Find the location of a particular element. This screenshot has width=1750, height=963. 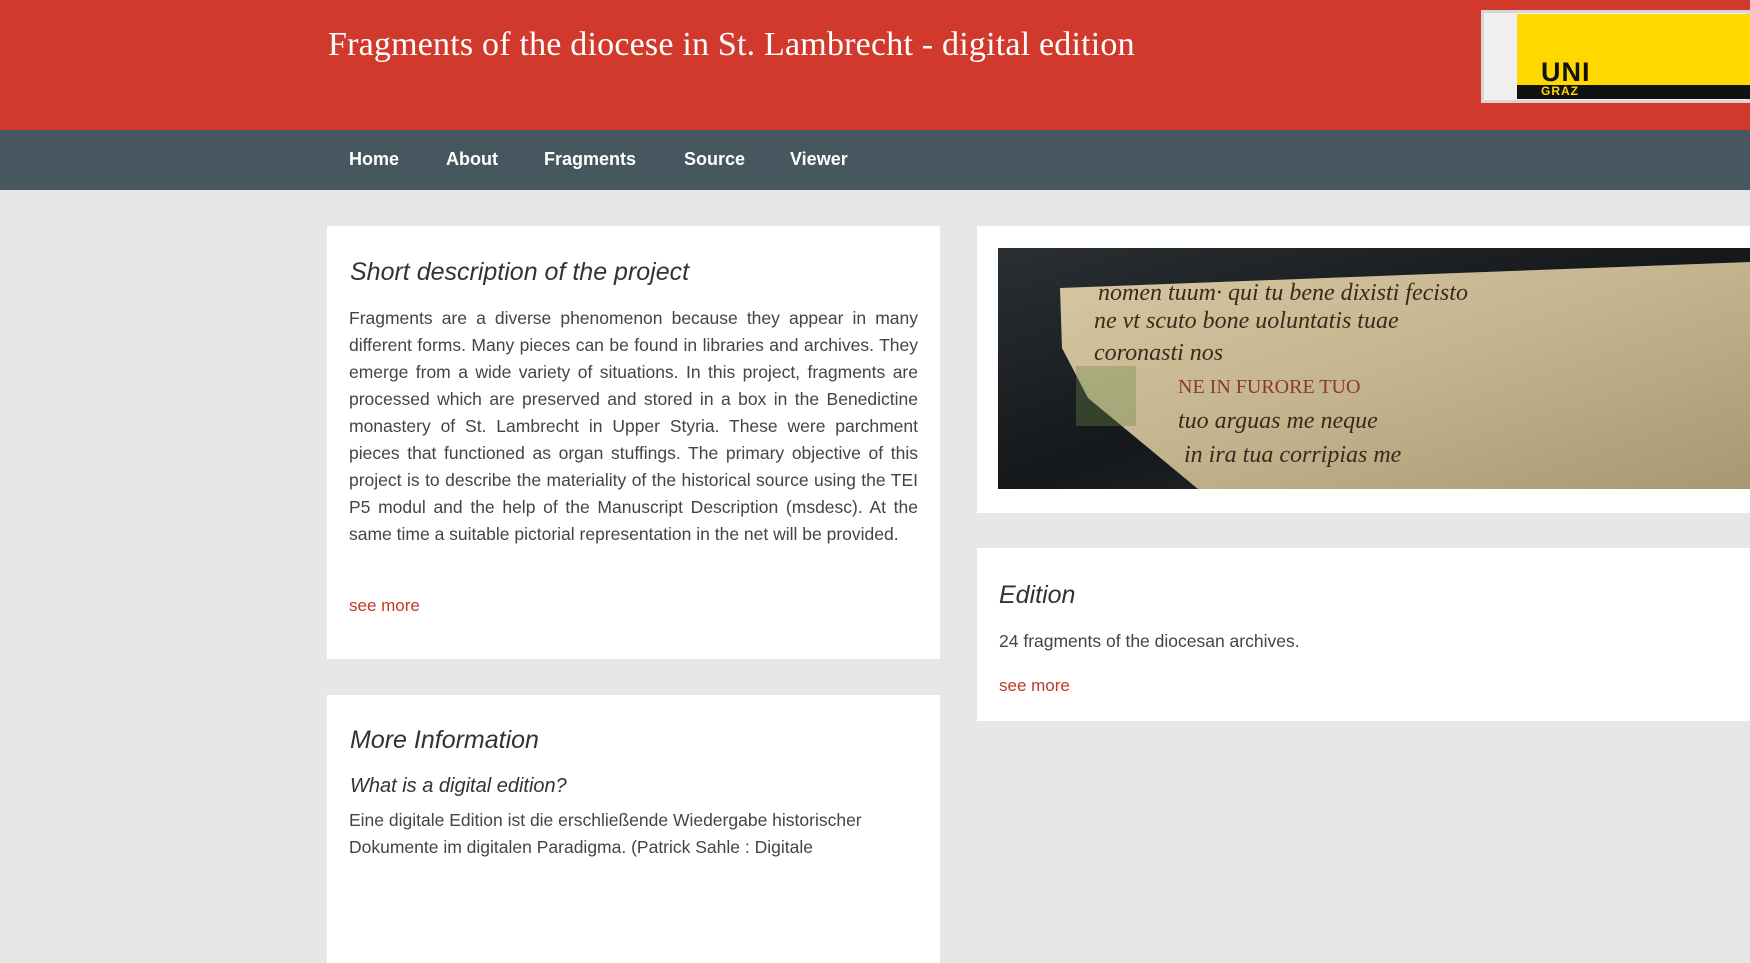

university-logo: UNI GRAZ is located at coordinates (1633, 56).